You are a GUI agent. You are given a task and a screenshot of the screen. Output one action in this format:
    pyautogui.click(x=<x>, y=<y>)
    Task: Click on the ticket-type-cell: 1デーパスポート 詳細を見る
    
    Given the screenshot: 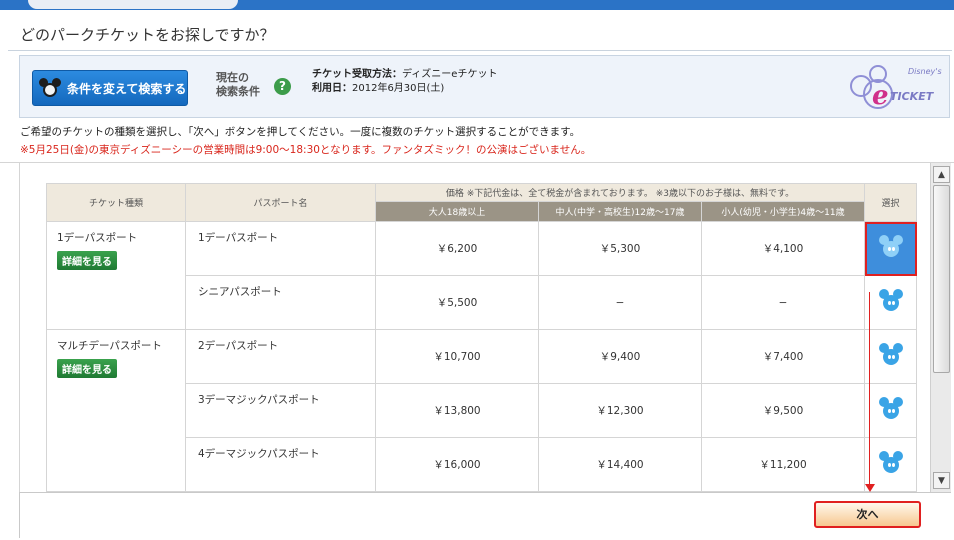 What is the action you would take?
    pyautogui.click(x=116, y=275)
    